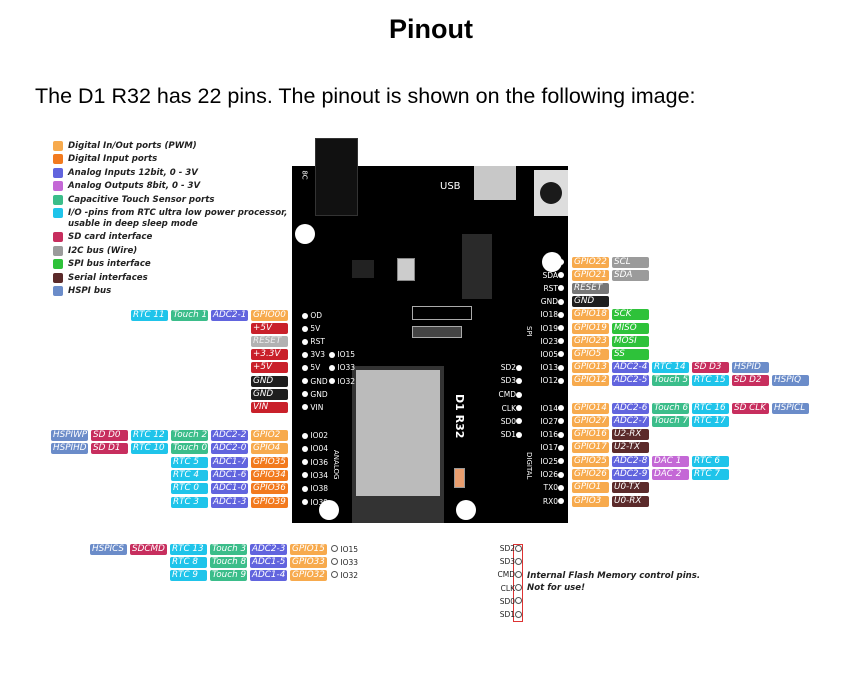  I want to click on pin-tag-serial: U0-TX, so click(630, 488).